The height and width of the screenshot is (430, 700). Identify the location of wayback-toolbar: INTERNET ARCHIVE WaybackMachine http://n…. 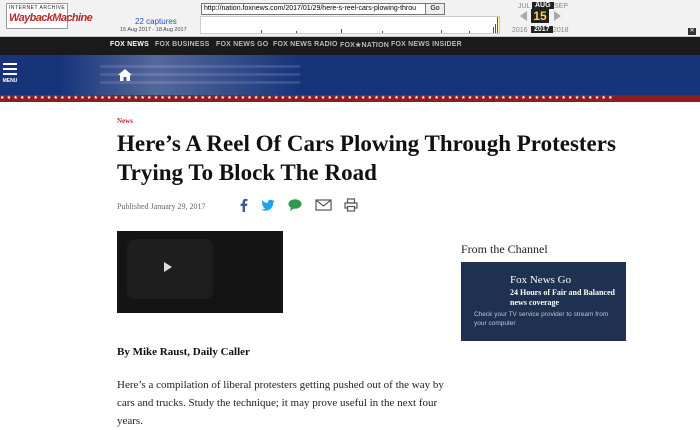
(350, 18).